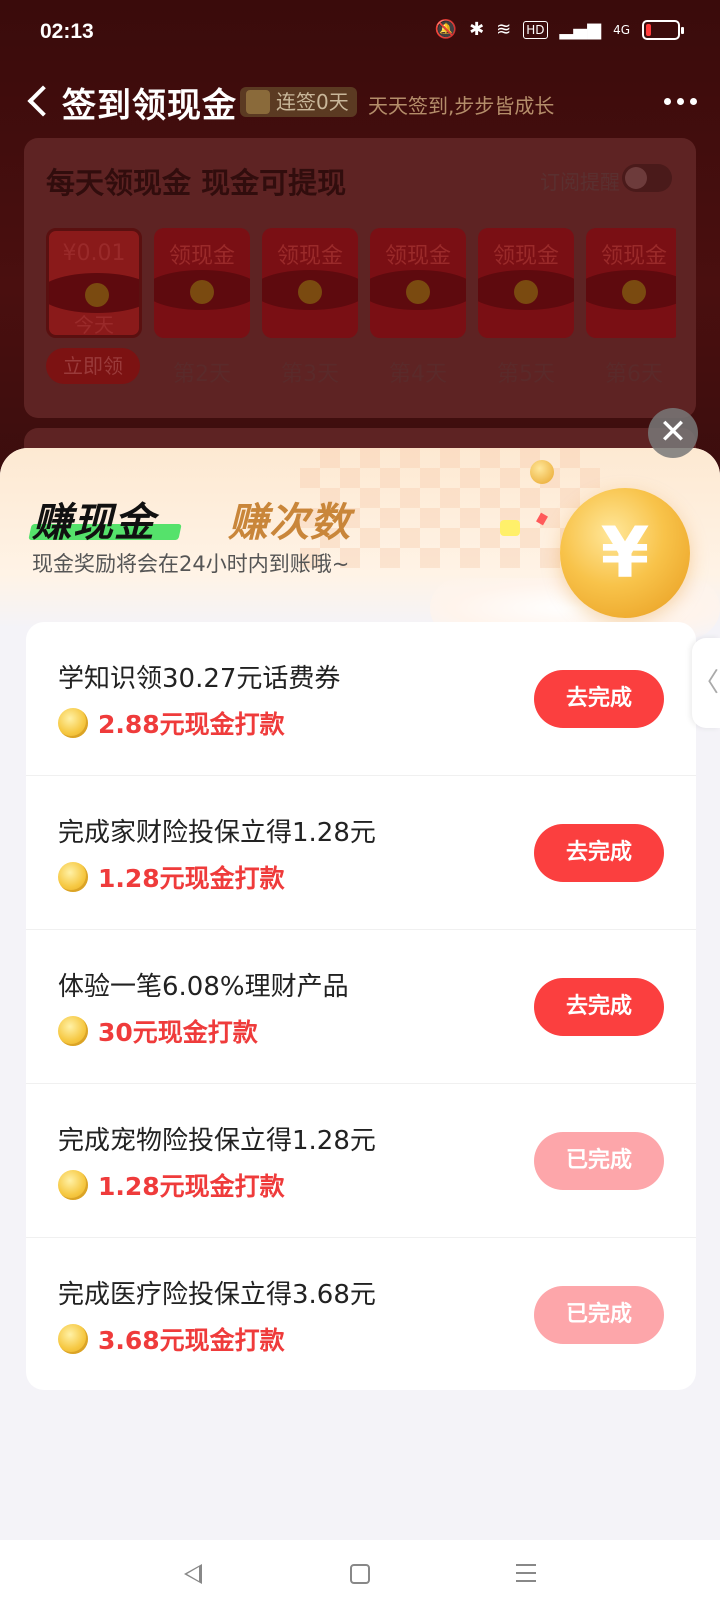 Image resolution: width=720 pixels, height=1612 pixels. I want to click on day-label: 第2天, so click(202, 374).